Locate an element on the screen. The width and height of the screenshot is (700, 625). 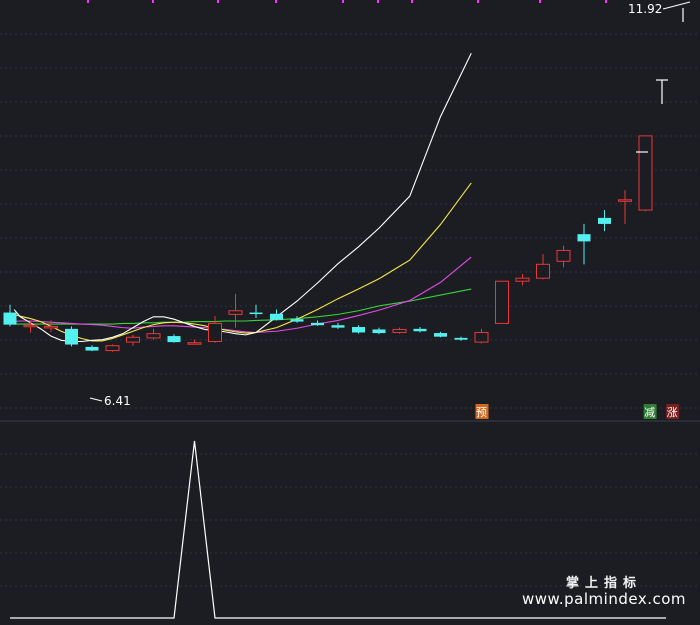
high-label-pointer is located at coordinates (676, 5).